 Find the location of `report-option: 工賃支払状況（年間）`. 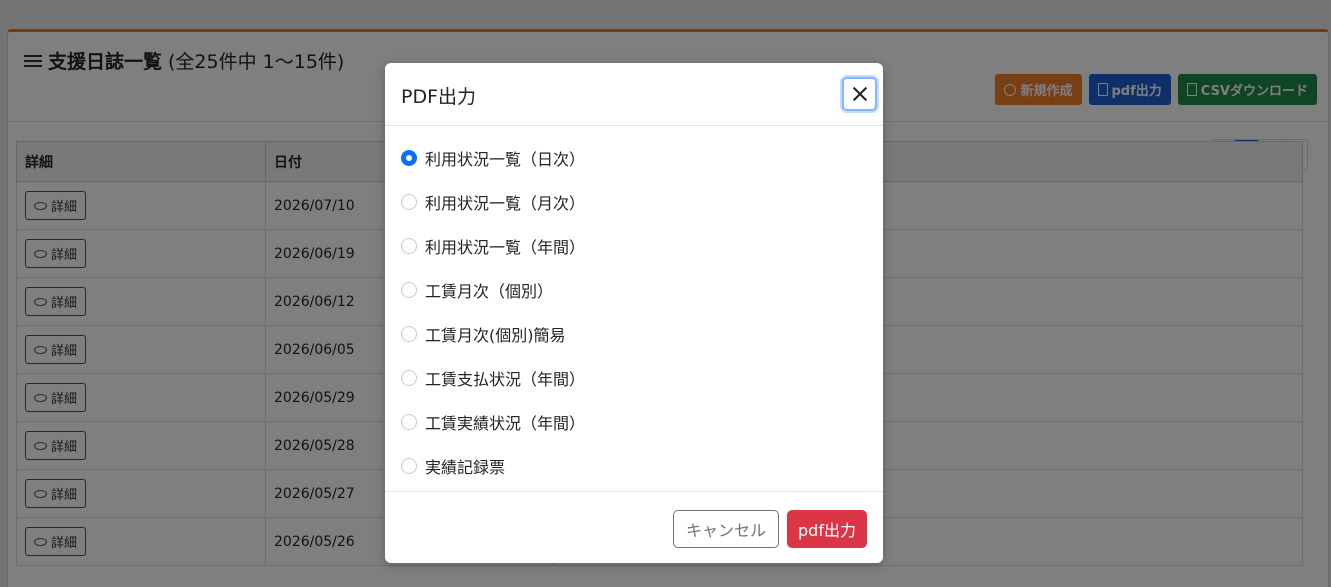

report-option: 工賃支払状況（年間） is located at coordinates (634, 378).